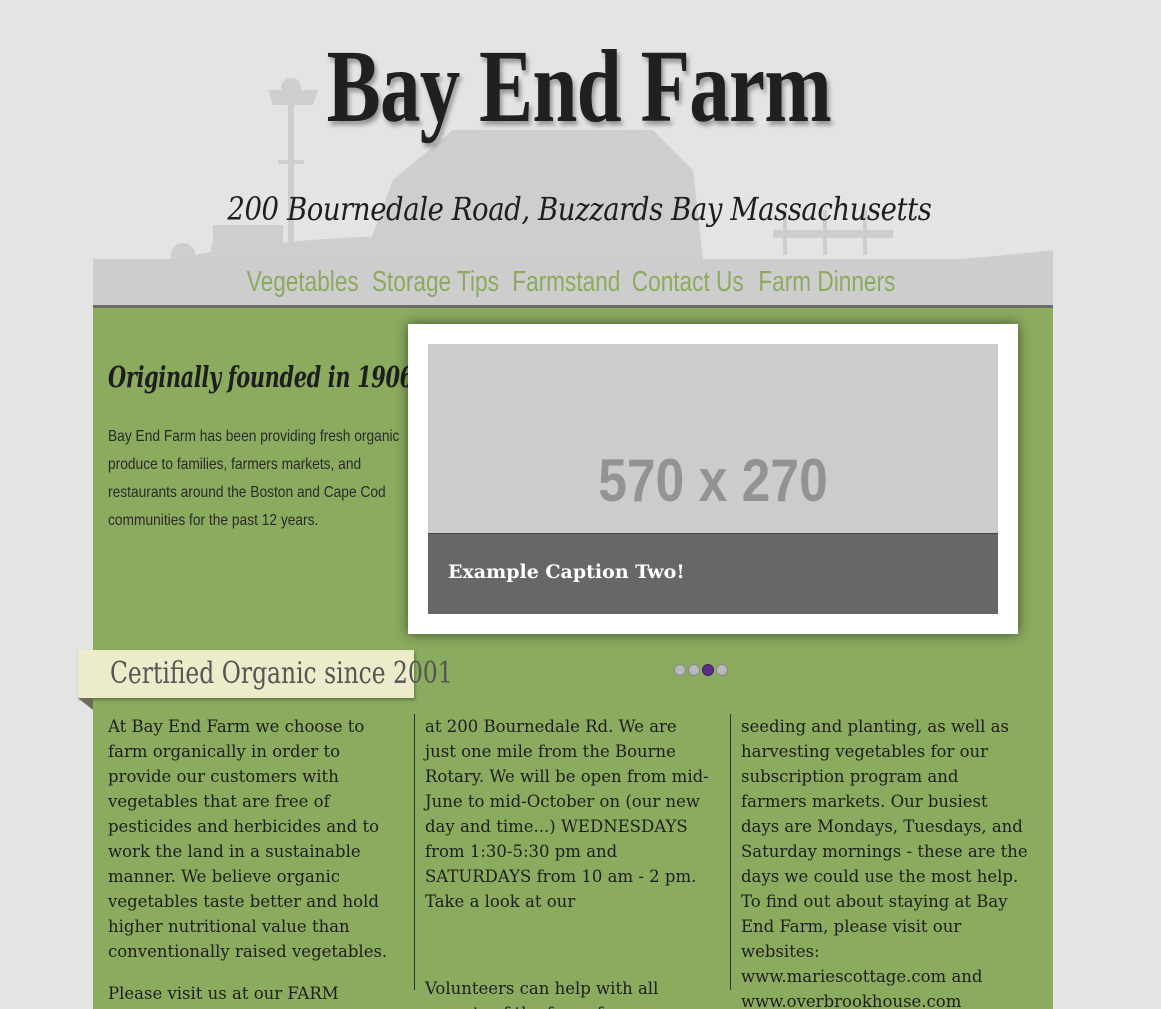 Image resolution: width=1161 pixels, height=1009 pixels. Describe the element at coordinates (223, 993) in the screenshot. I see `column-paragraph: Please visit us at our FARM STAND` at that location.